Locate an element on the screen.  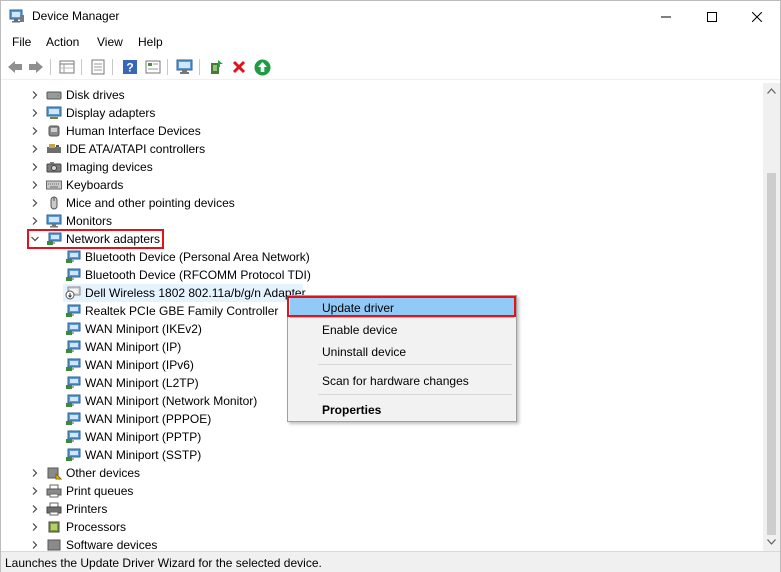
device-label: WAN Miniport (Network Monitor) is located at coordinates (171, 401).